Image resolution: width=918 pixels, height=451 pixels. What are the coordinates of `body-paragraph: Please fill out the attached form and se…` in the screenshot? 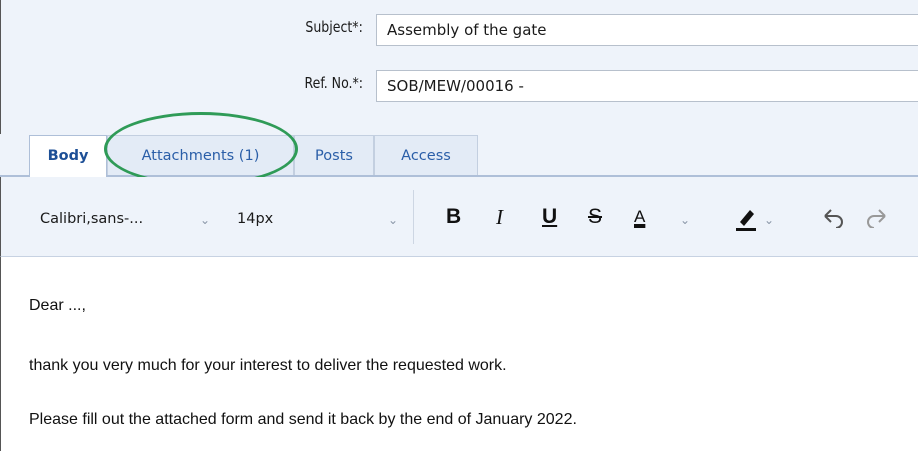 It's located at (303, 419).